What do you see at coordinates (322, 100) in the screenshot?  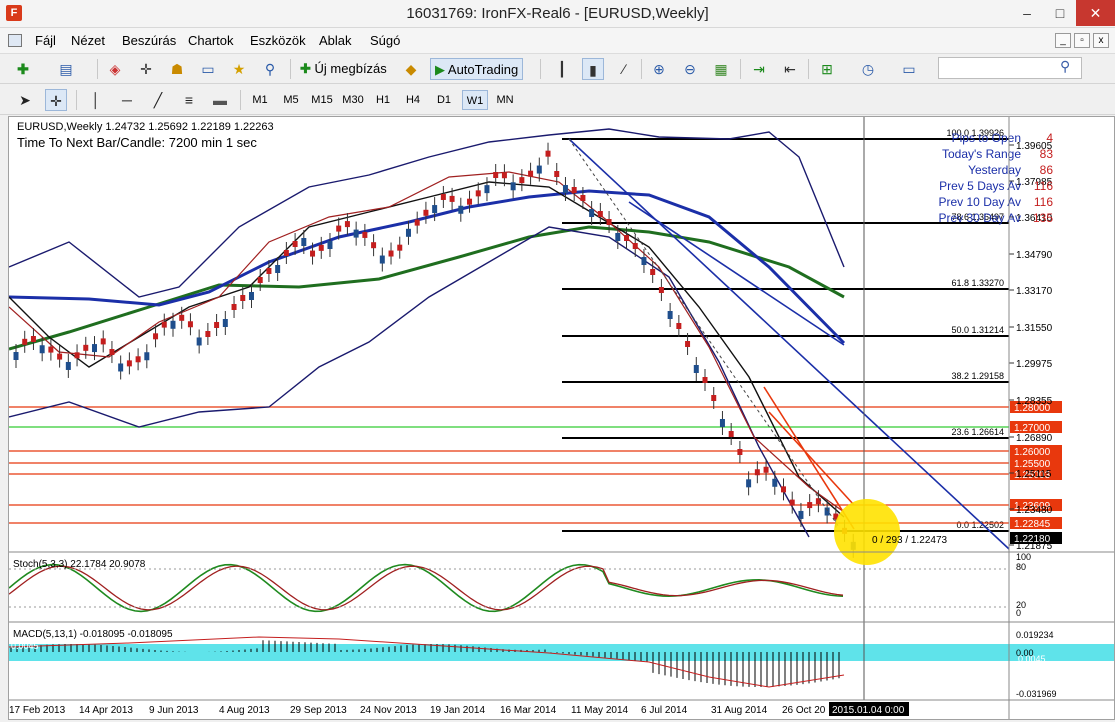 I see `timeframe-m15: M15` at bounding box center [322, 100].